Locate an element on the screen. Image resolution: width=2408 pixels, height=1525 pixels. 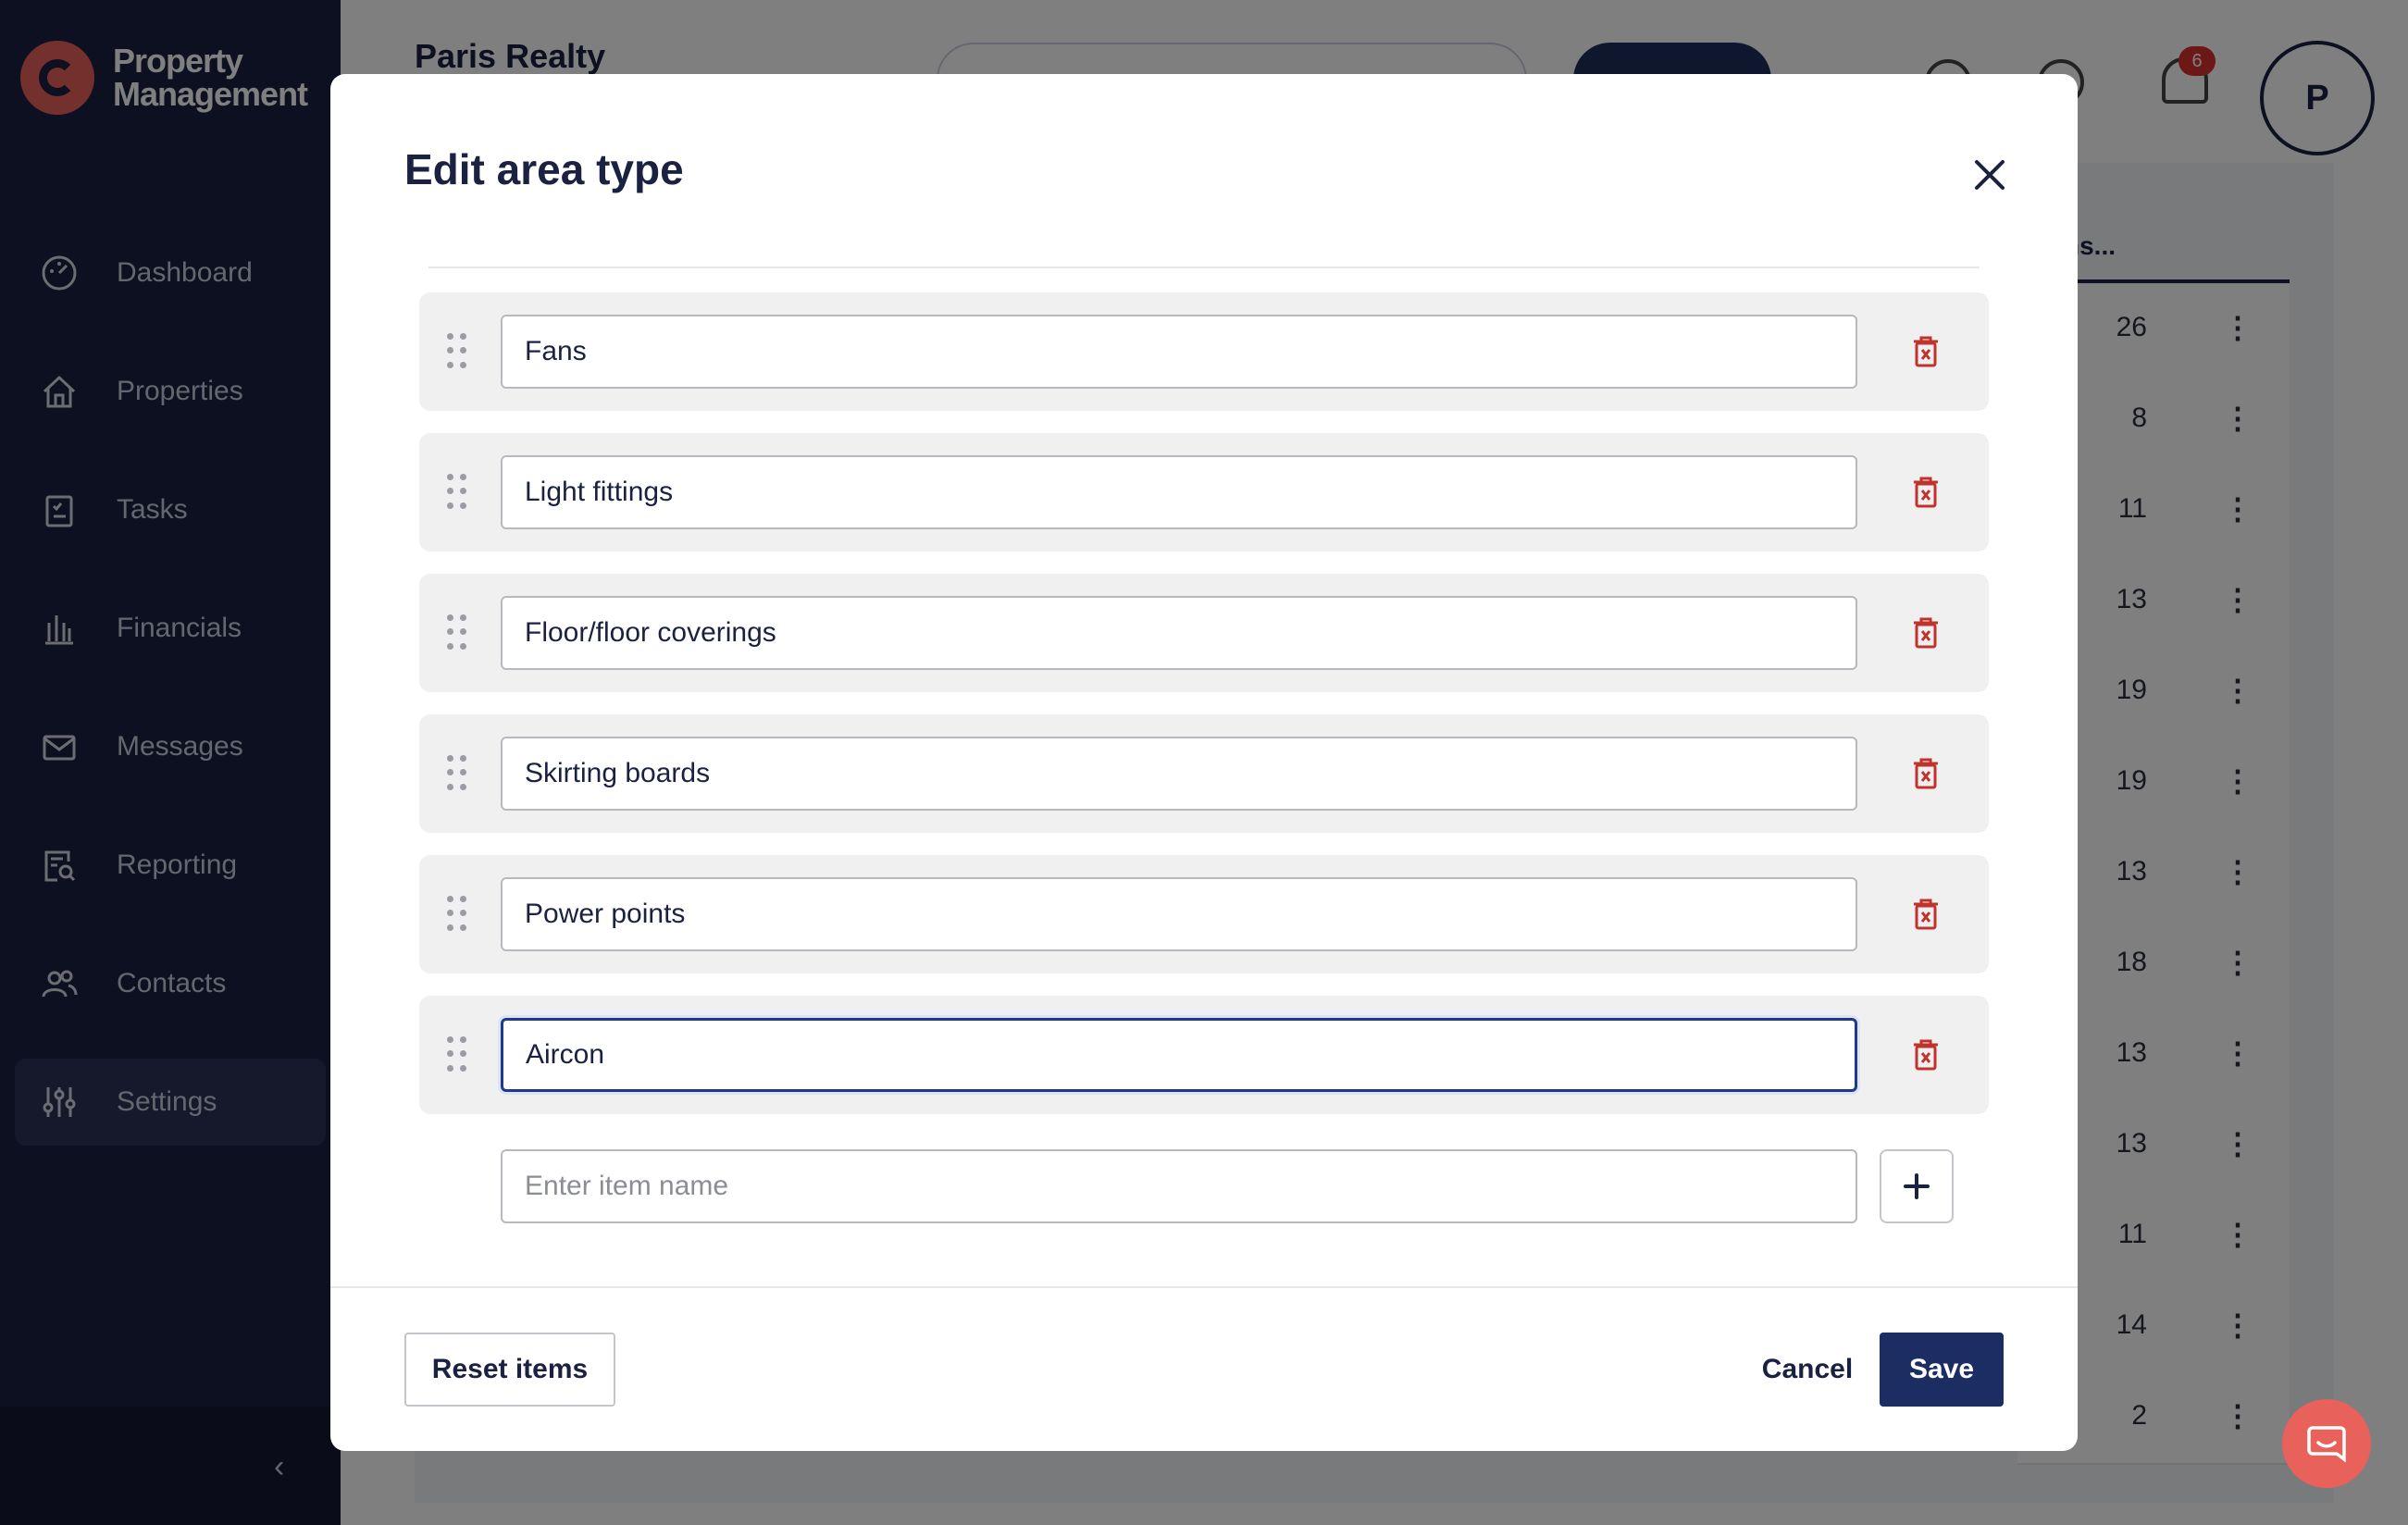
close-button is located at coordinates (1989, 174).